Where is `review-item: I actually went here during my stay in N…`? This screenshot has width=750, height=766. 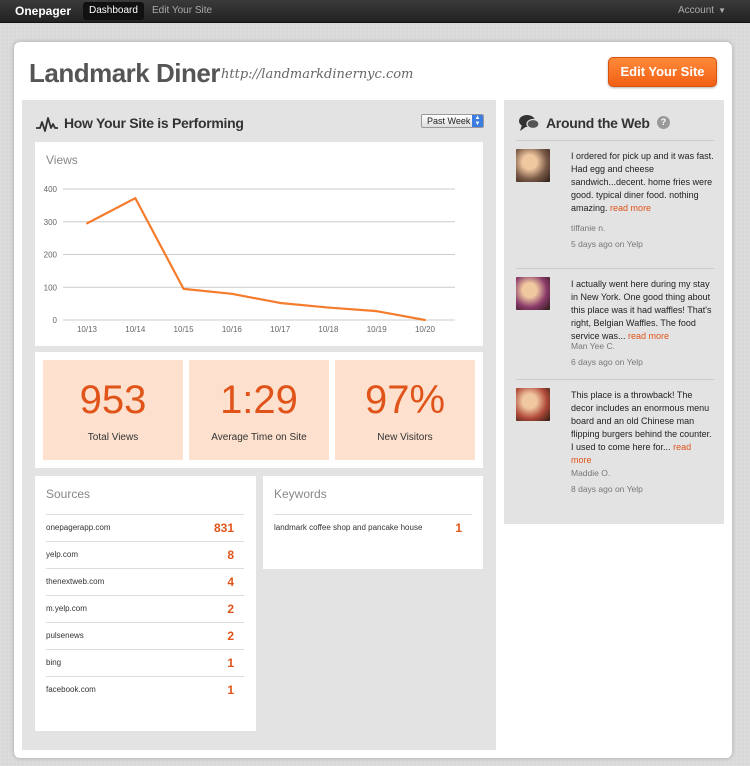 review-item: I actually went here during my stay in N… is located at coordinates (615, 323).